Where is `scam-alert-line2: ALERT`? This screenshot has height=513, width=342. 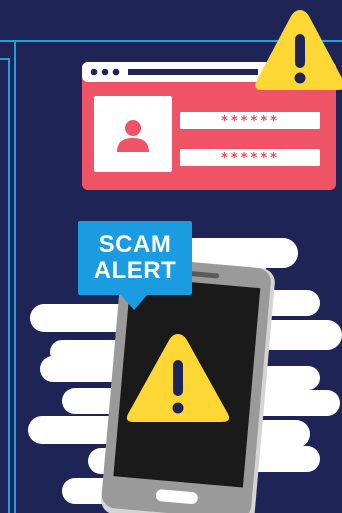 scam-alert-line2: ALERT is located at coordinates (135, 270).